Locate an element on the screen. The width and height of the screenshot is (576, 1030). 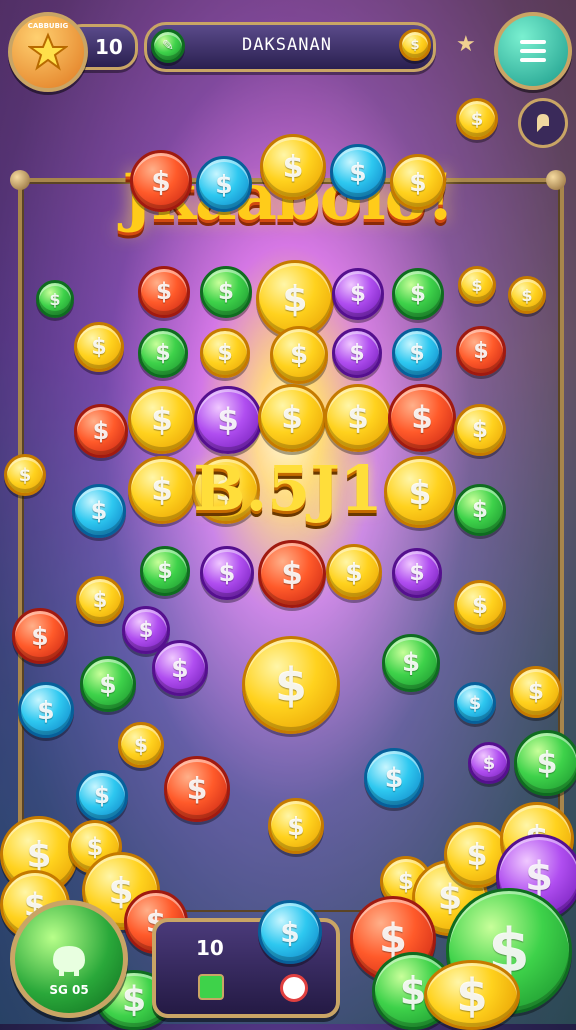
menu-button is located at coordinates (533, 51).